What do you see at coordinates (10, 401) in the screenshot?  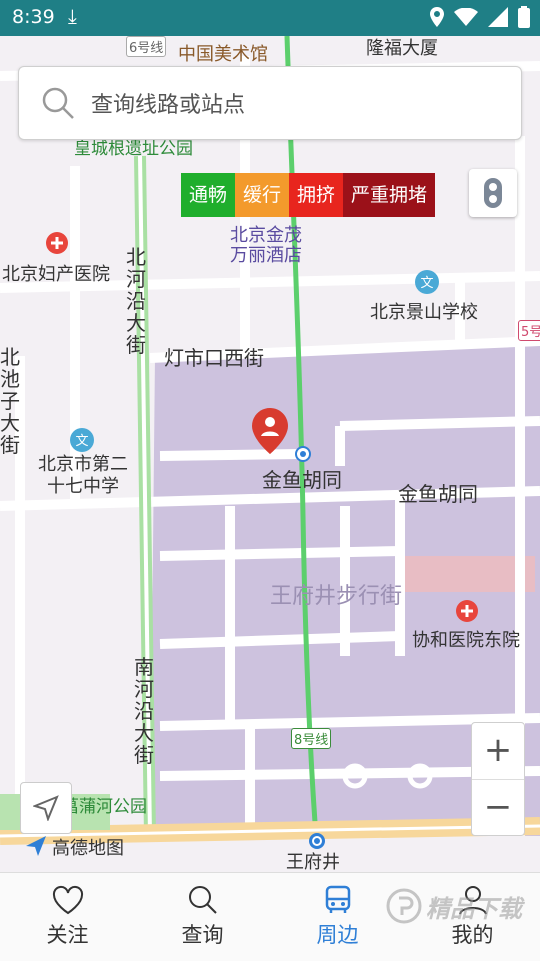 I see `map-label-beichizi: 北池子大街` at bounding box center [10, 401].